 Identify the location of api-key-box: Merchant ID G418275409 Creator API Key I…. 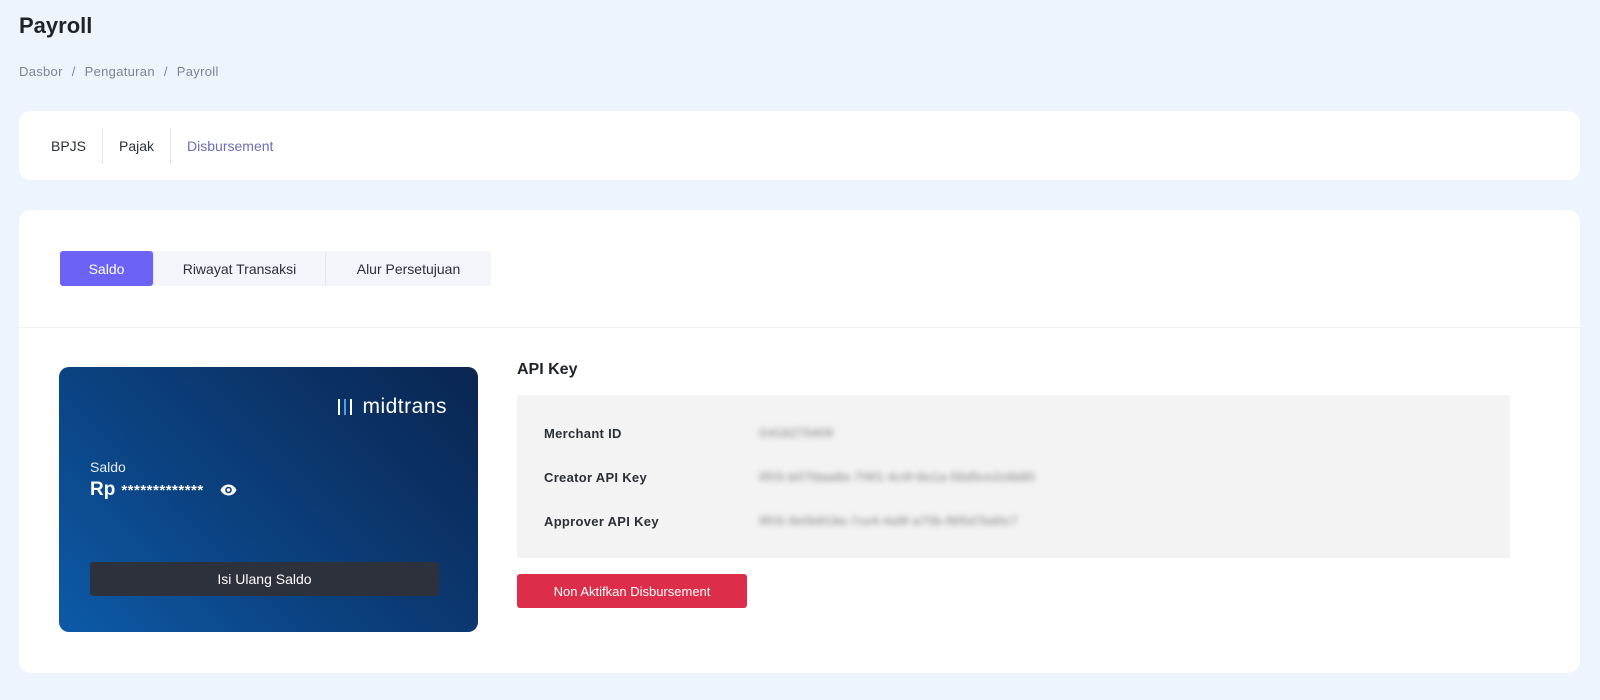
(1013, 476).